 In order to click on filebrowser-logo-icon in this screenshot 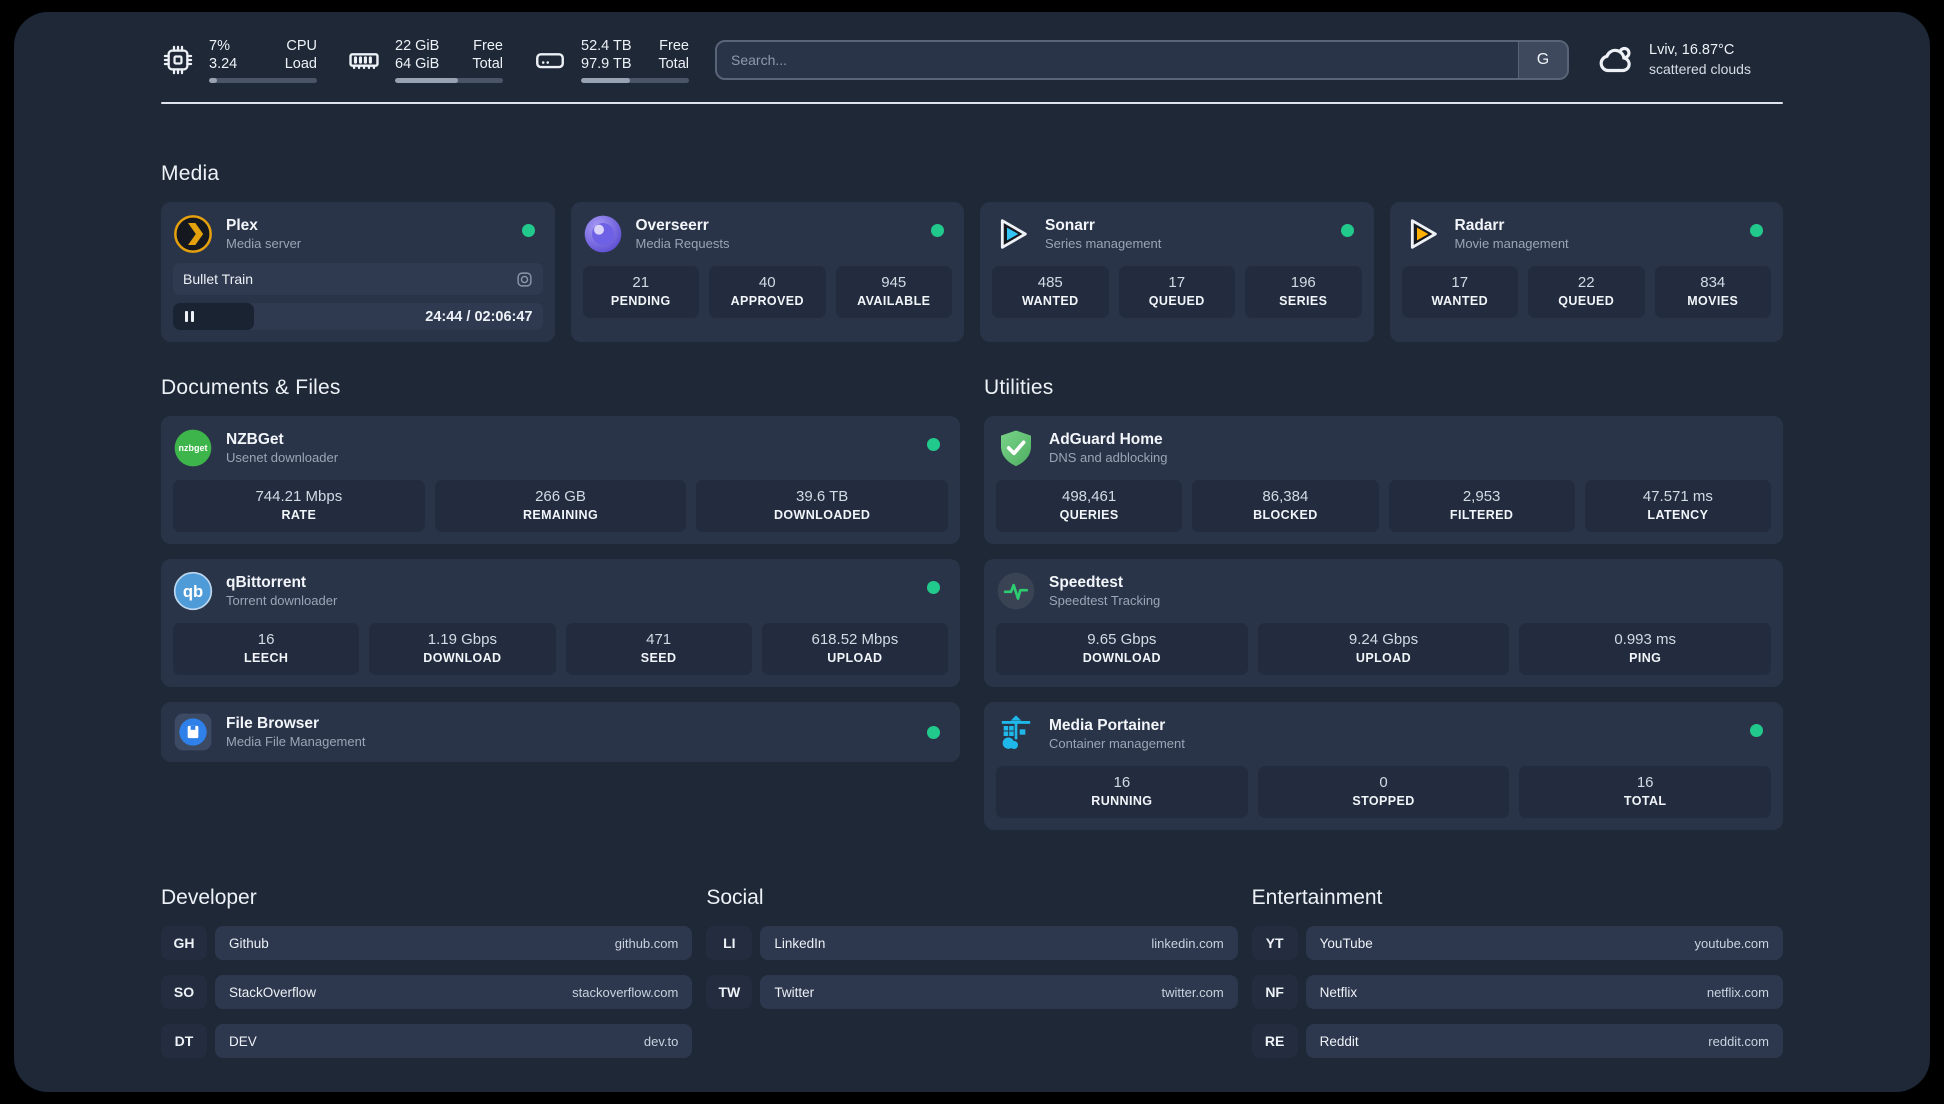, I will do `click(193, 732)`.